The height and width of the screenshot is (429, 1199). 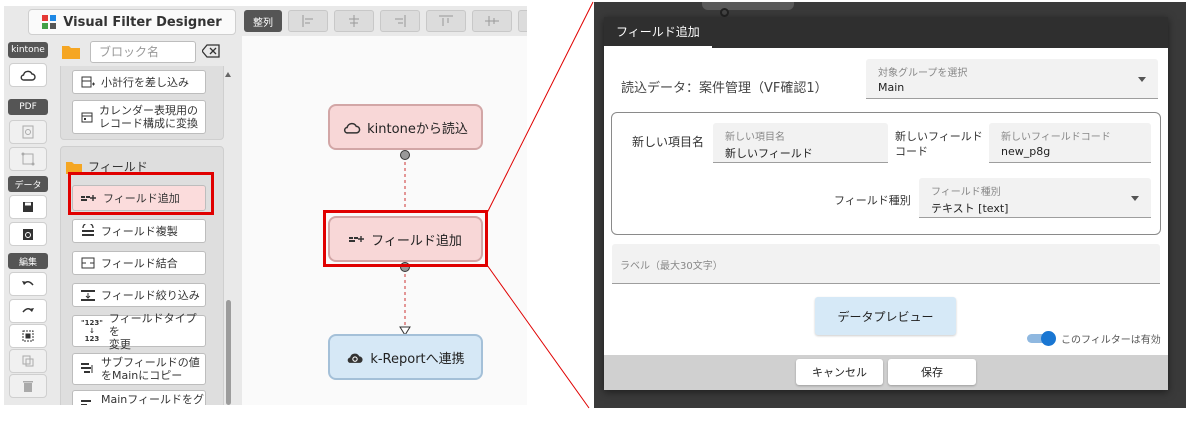 What do you see at coordinates (939, 144) in the screenshot?
I see `new-code-label: 新しいフィールド コード` at bounding box center [939, 144].